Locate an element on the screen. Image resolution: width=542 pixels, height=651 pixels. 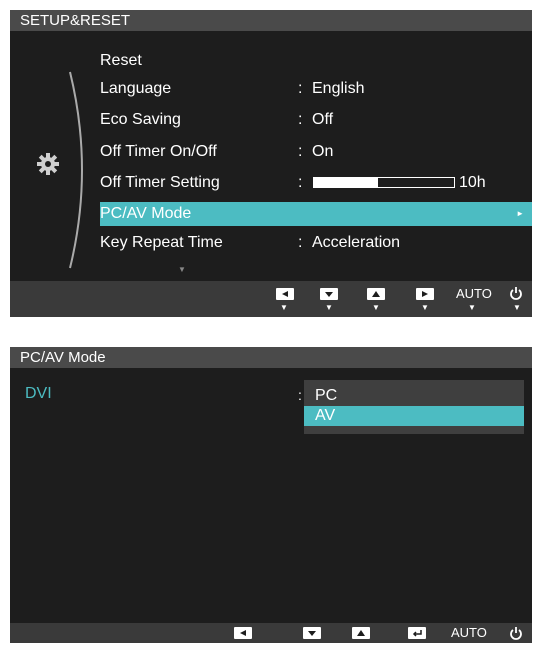
menu-item-key-repeat-time: Key Repeat Time : Acceleration is located at coordinates (316, 243).